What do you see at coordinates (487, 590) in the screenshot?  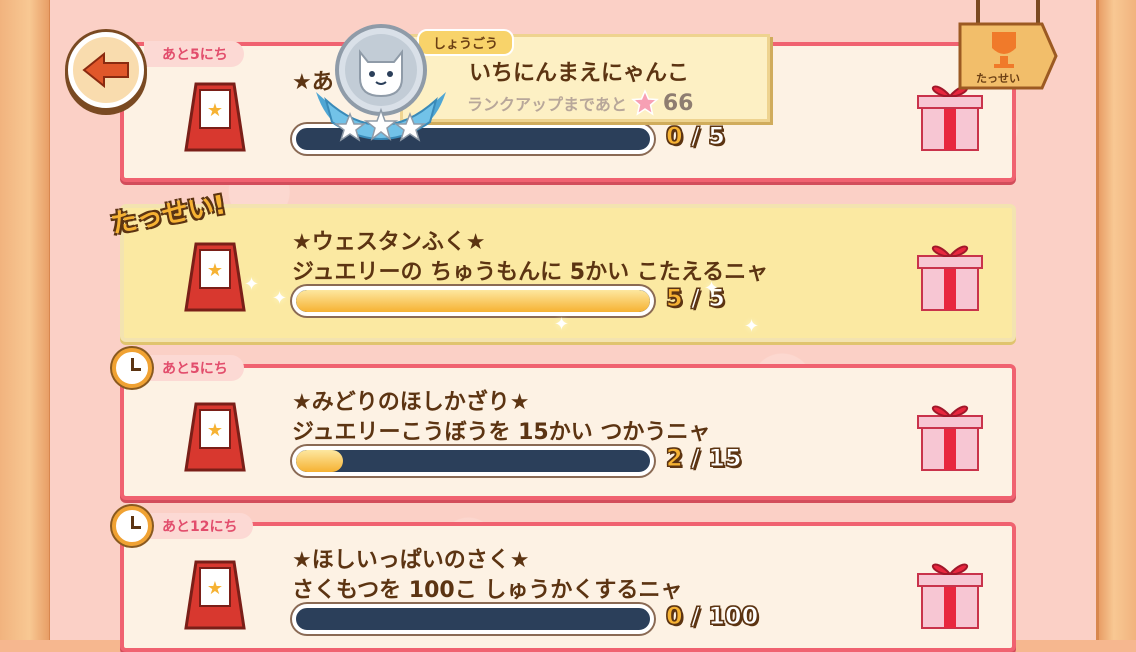 I see `mission-description: さくもつを 100こ しゅうかくするニャ` at bounding box center [487, 590].